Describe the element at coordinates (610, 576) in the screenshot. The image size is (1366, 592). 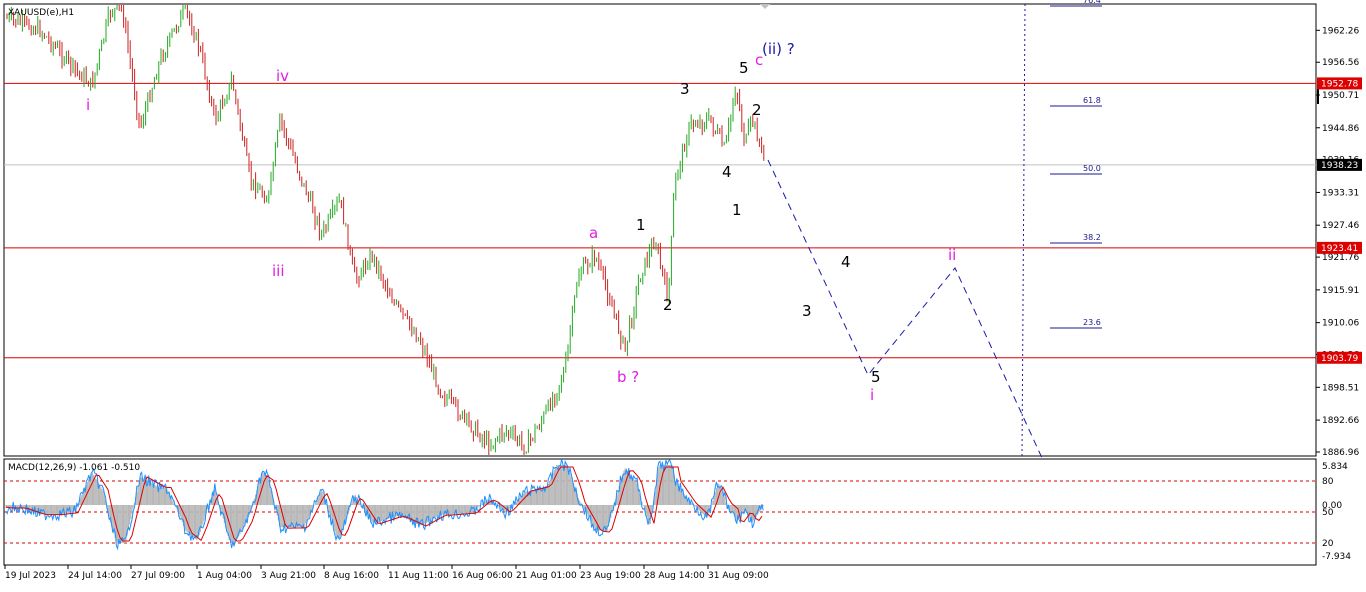
I see `date-tick-label: 23 Aug 19:00` at that location.